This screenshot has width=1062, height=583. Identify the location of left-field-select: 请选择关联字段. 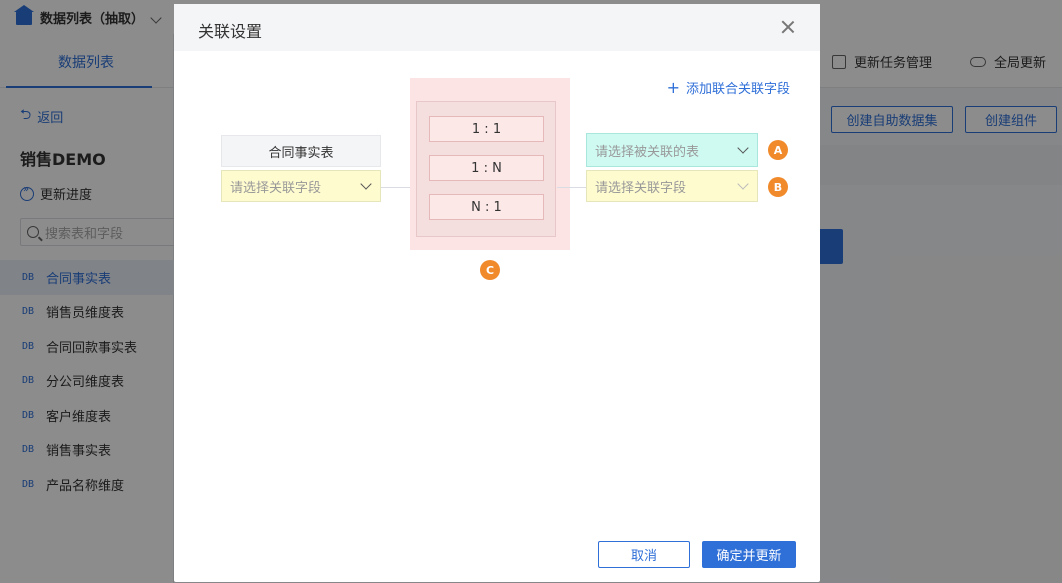
(301, 186).